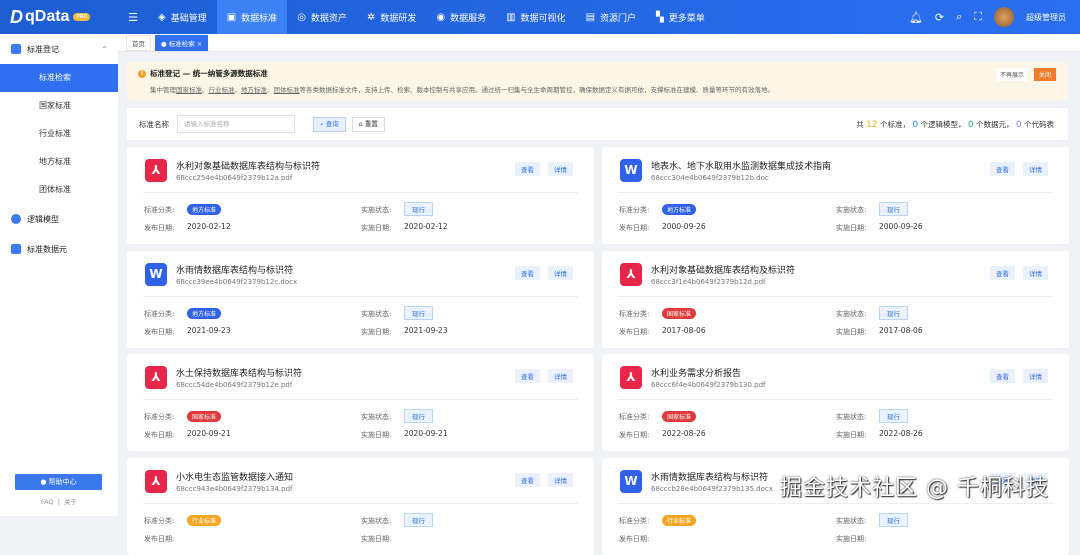 The image size is (1080, 555). What do you see at coordinates (461, 17) in the screenshot?
I see `nav-item: ◉ 数据服务` at bounding box center [461, 17].